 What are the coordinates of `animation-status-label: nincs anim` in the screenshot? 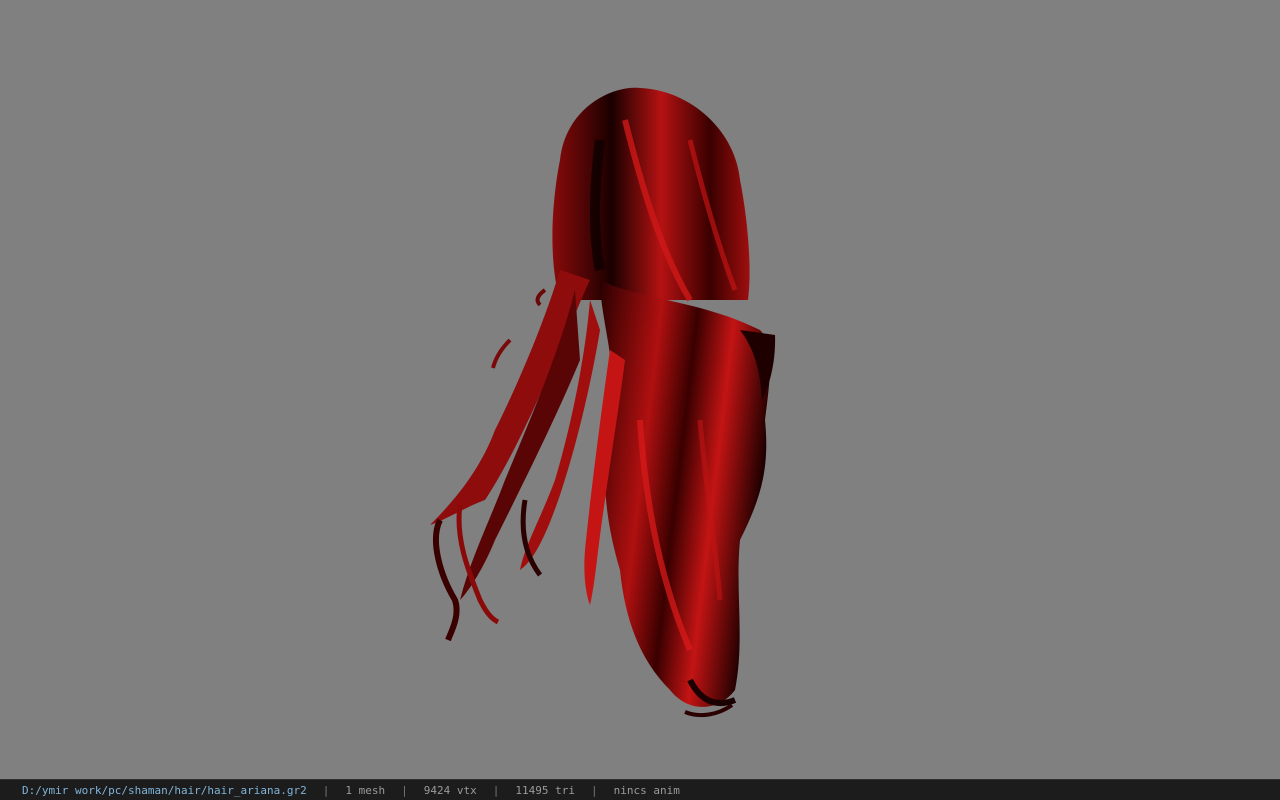 It's located at (646, 790).